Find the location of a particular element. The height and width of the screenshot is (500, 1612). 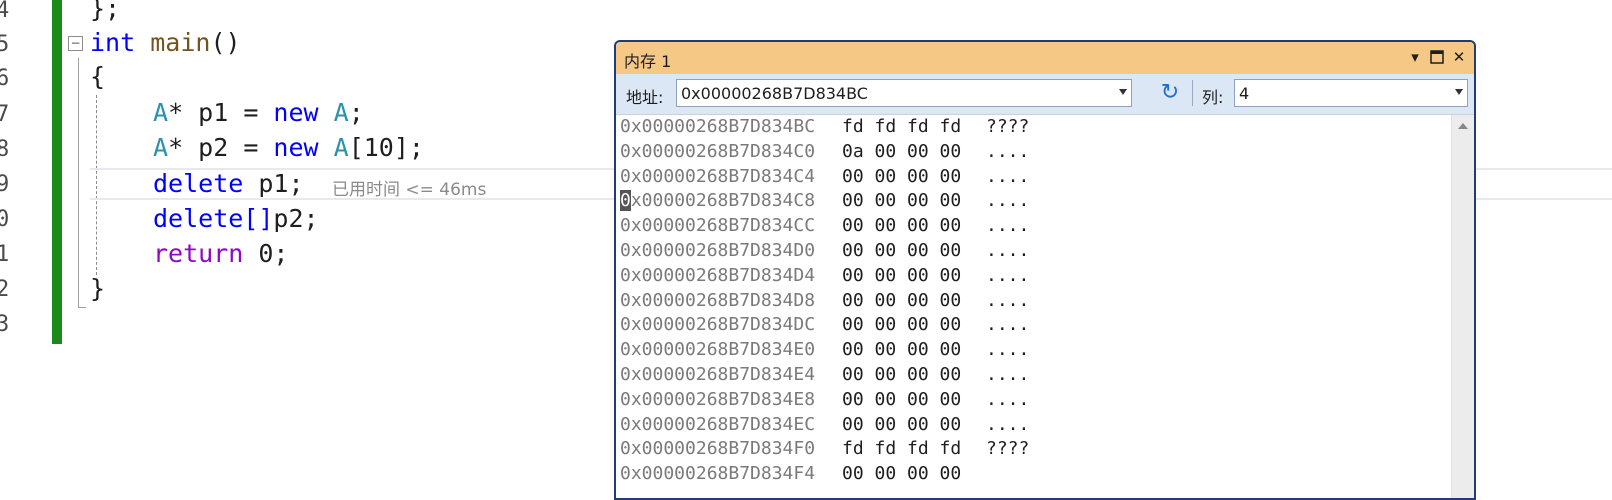

memory-address: 0x00000268B7D834D8 is located at coordinates (718, 300).